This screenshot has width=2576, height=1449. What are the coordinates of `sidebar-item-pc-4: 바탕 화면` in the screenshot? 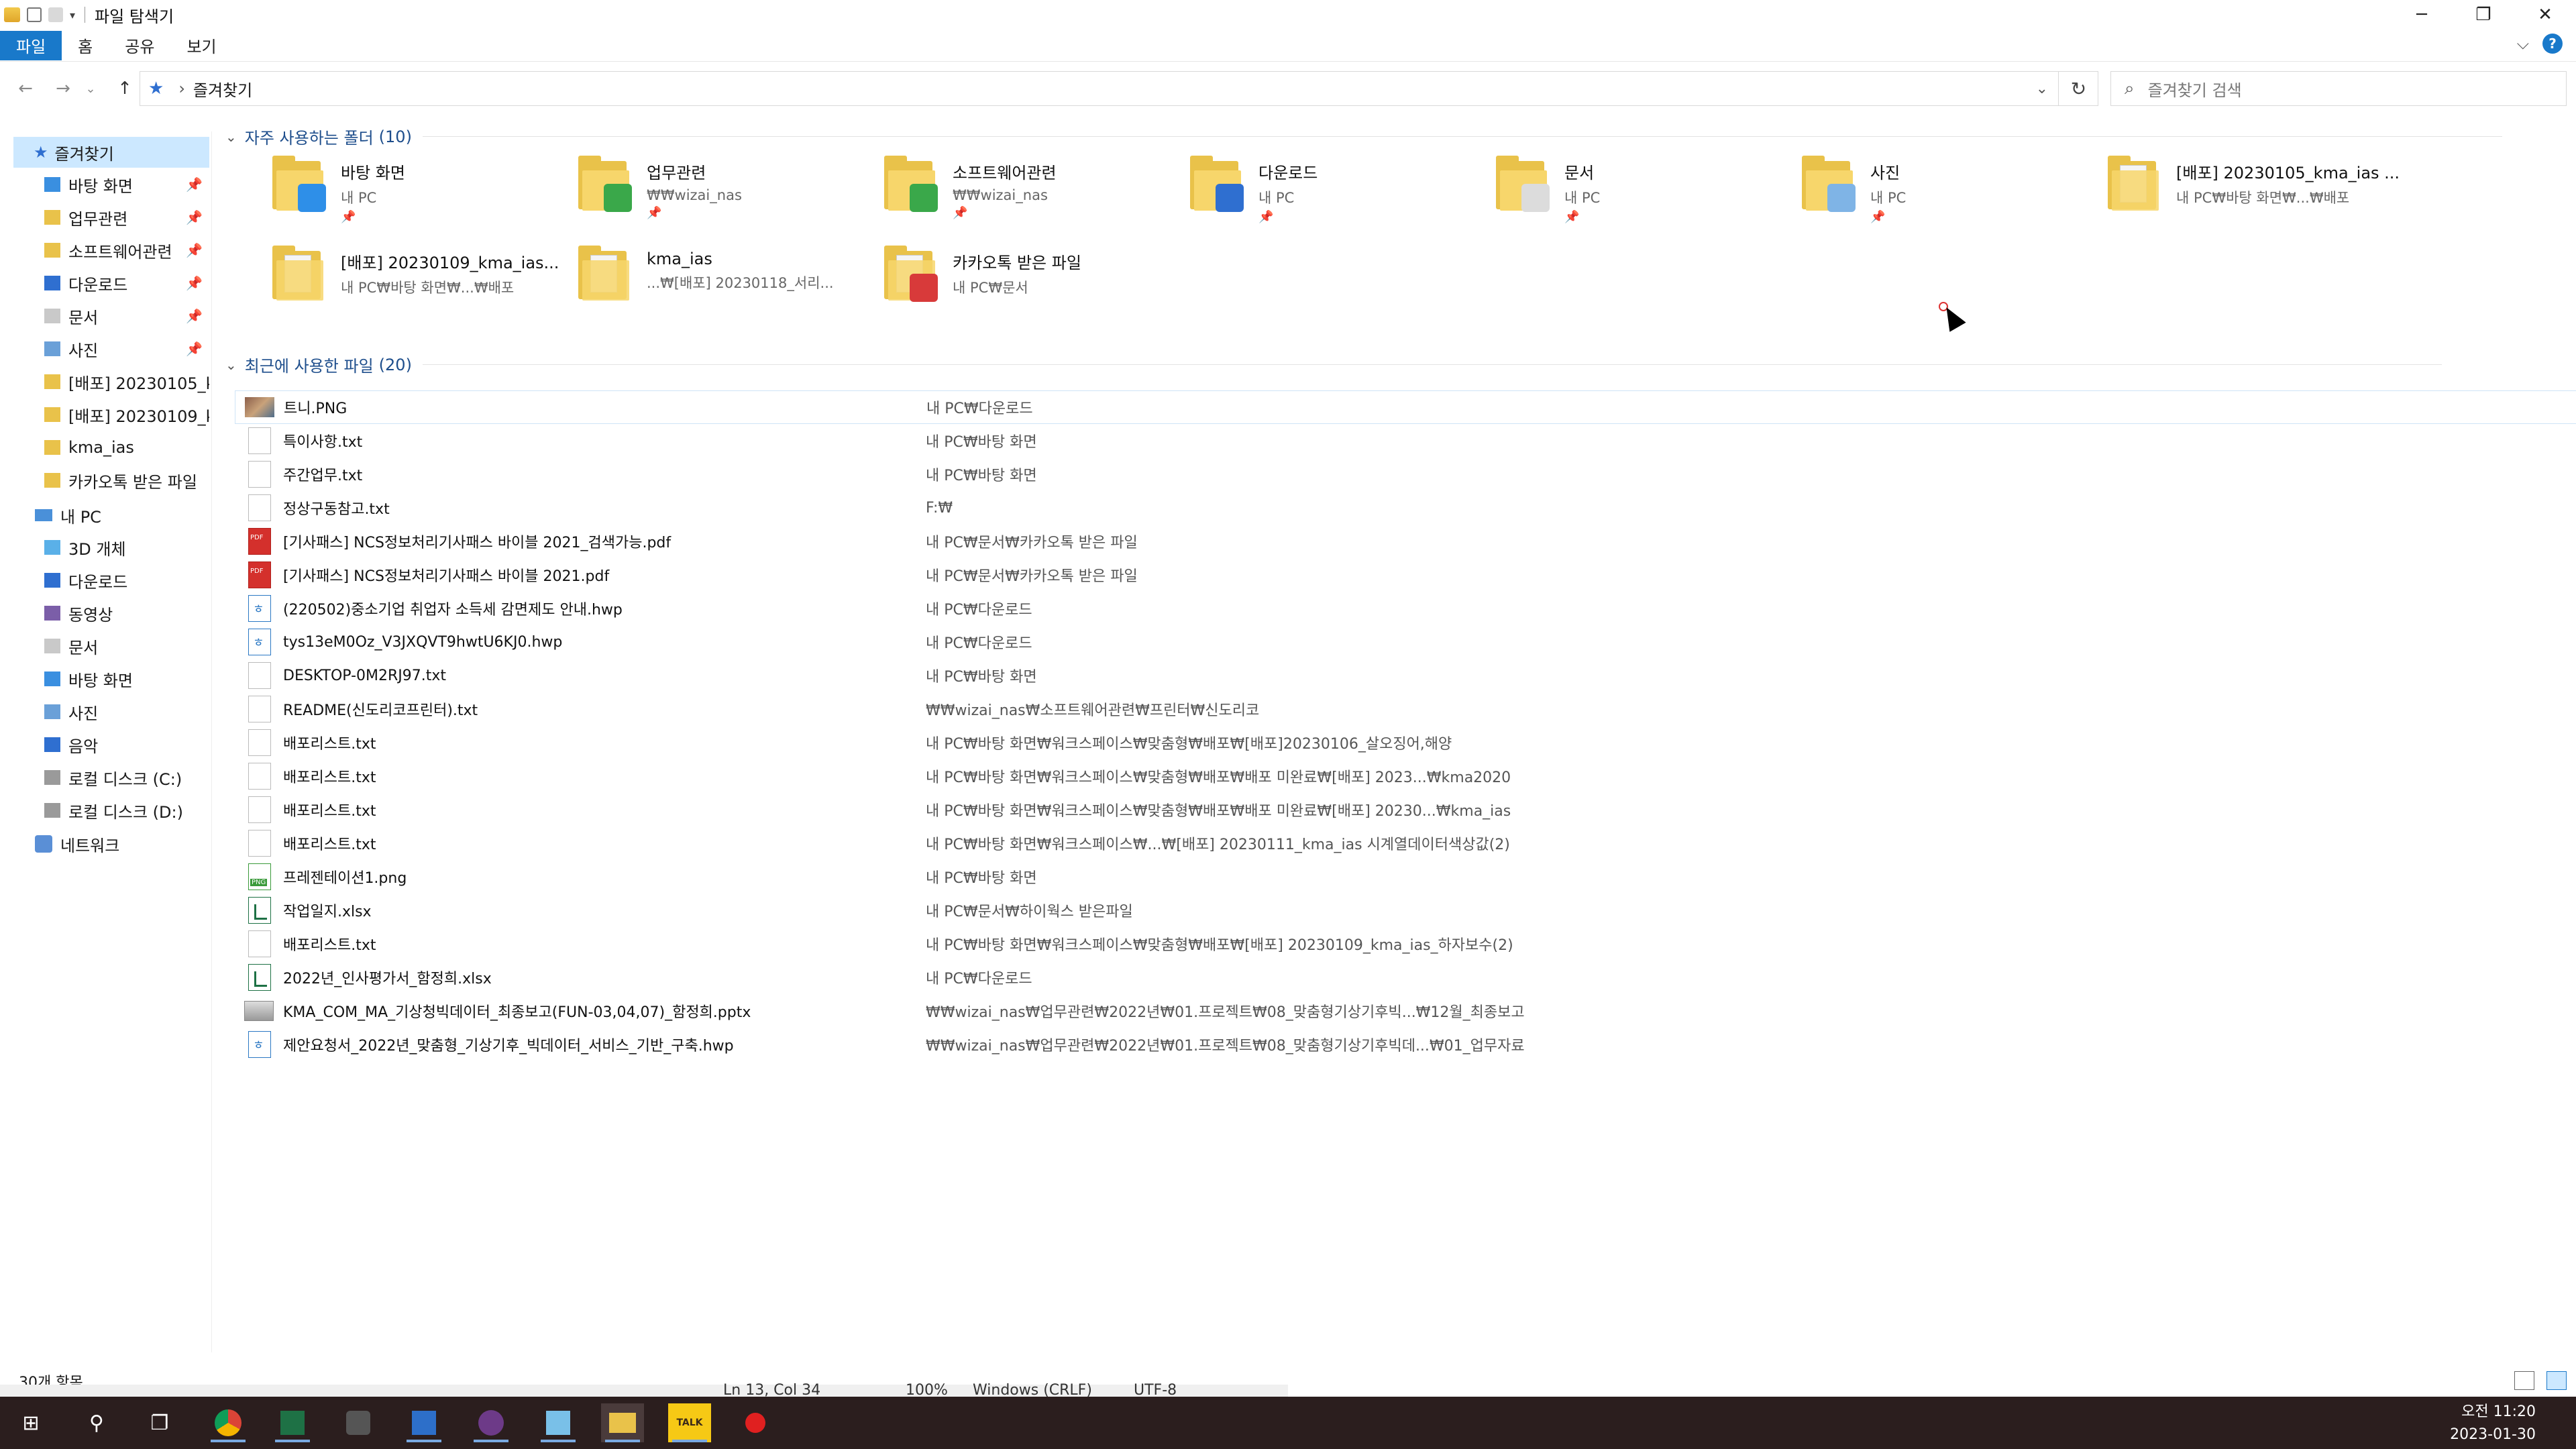 It's located at (111, 678).